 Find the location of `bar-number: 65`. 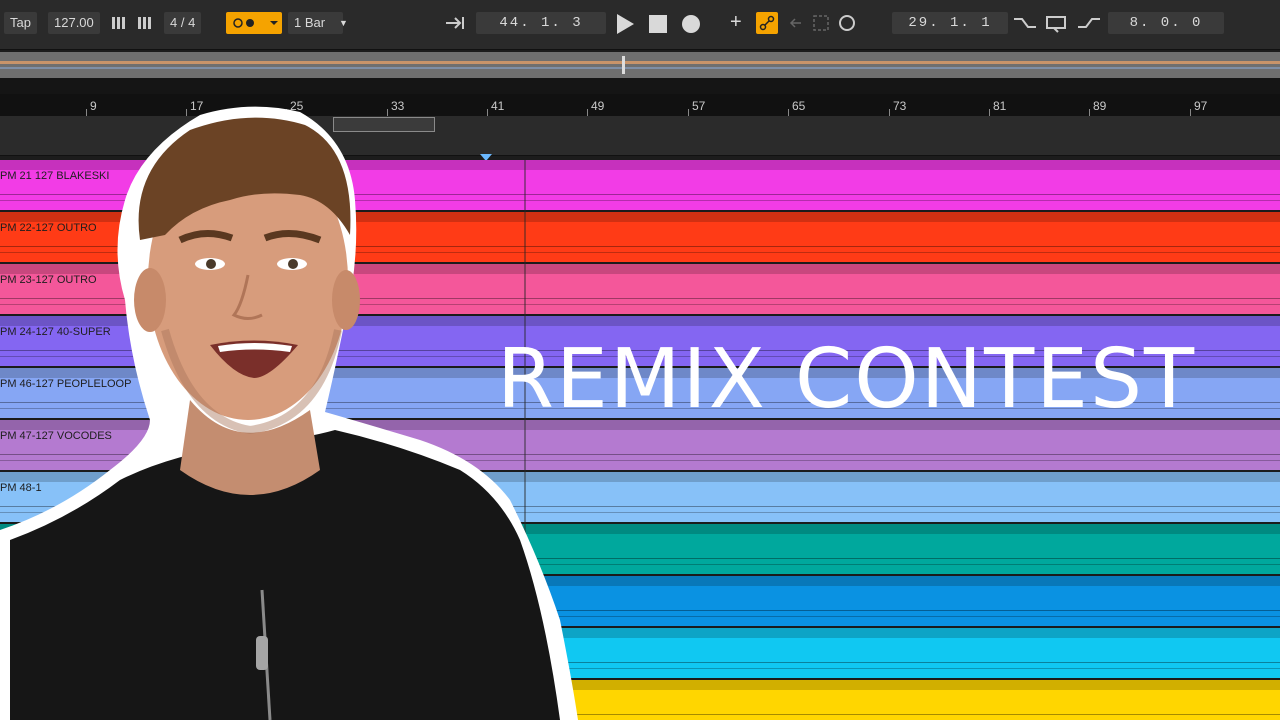

bar-number: 65 is located at coordinates (799, 106).